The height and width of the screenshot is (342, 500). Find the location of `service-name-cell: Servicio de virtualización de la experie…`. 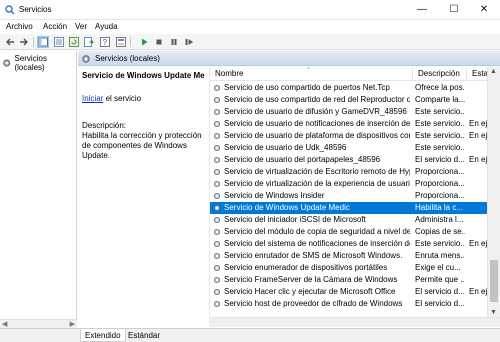

service-name-cell: Servicio de virtualización de la experie… is located at coordinates (311, 184).